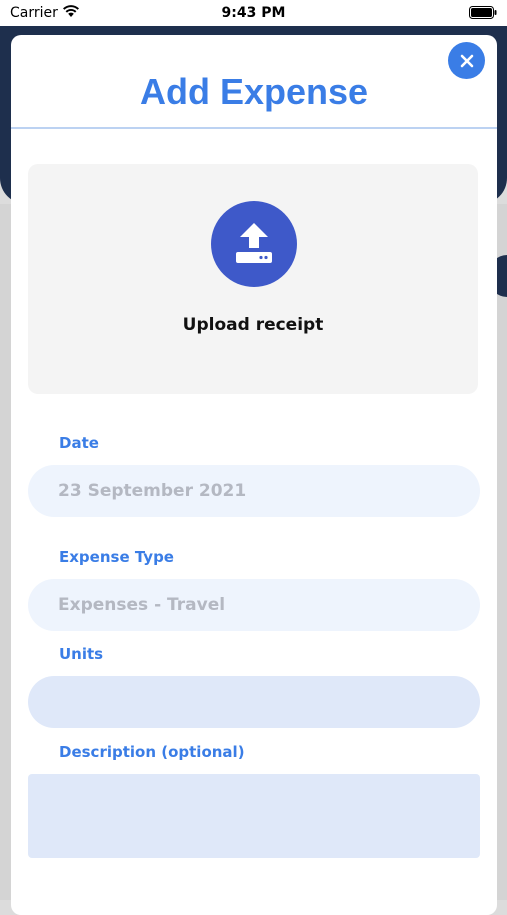 This screenshot has height=915, width=507. I want to click on date-value: 23 September 2021, so click(152, 491).